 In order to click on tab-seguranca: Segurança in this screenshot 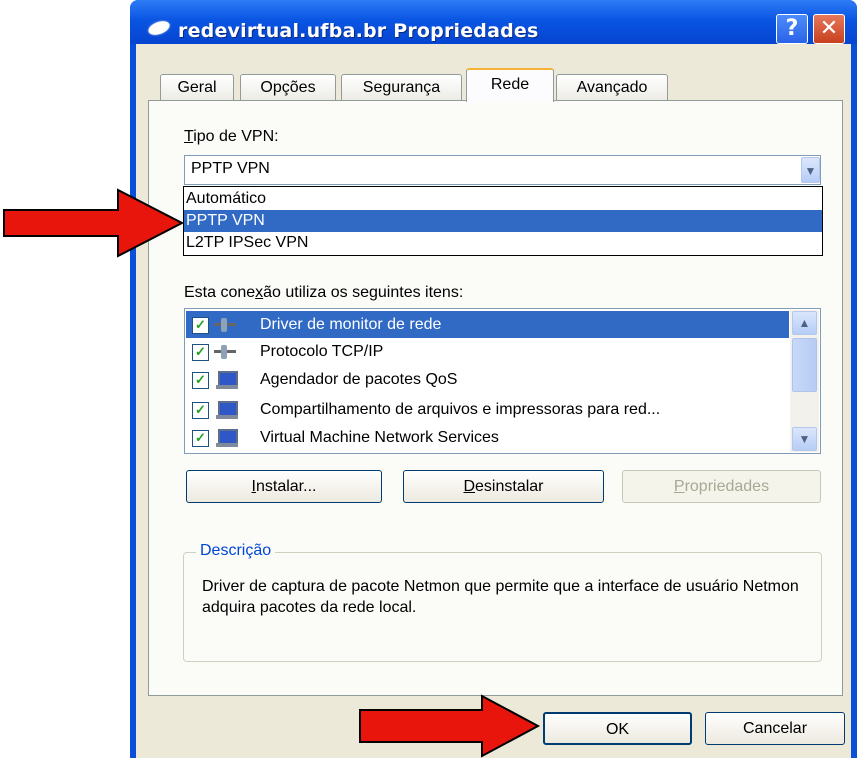, I will do `click(401, 87)`.